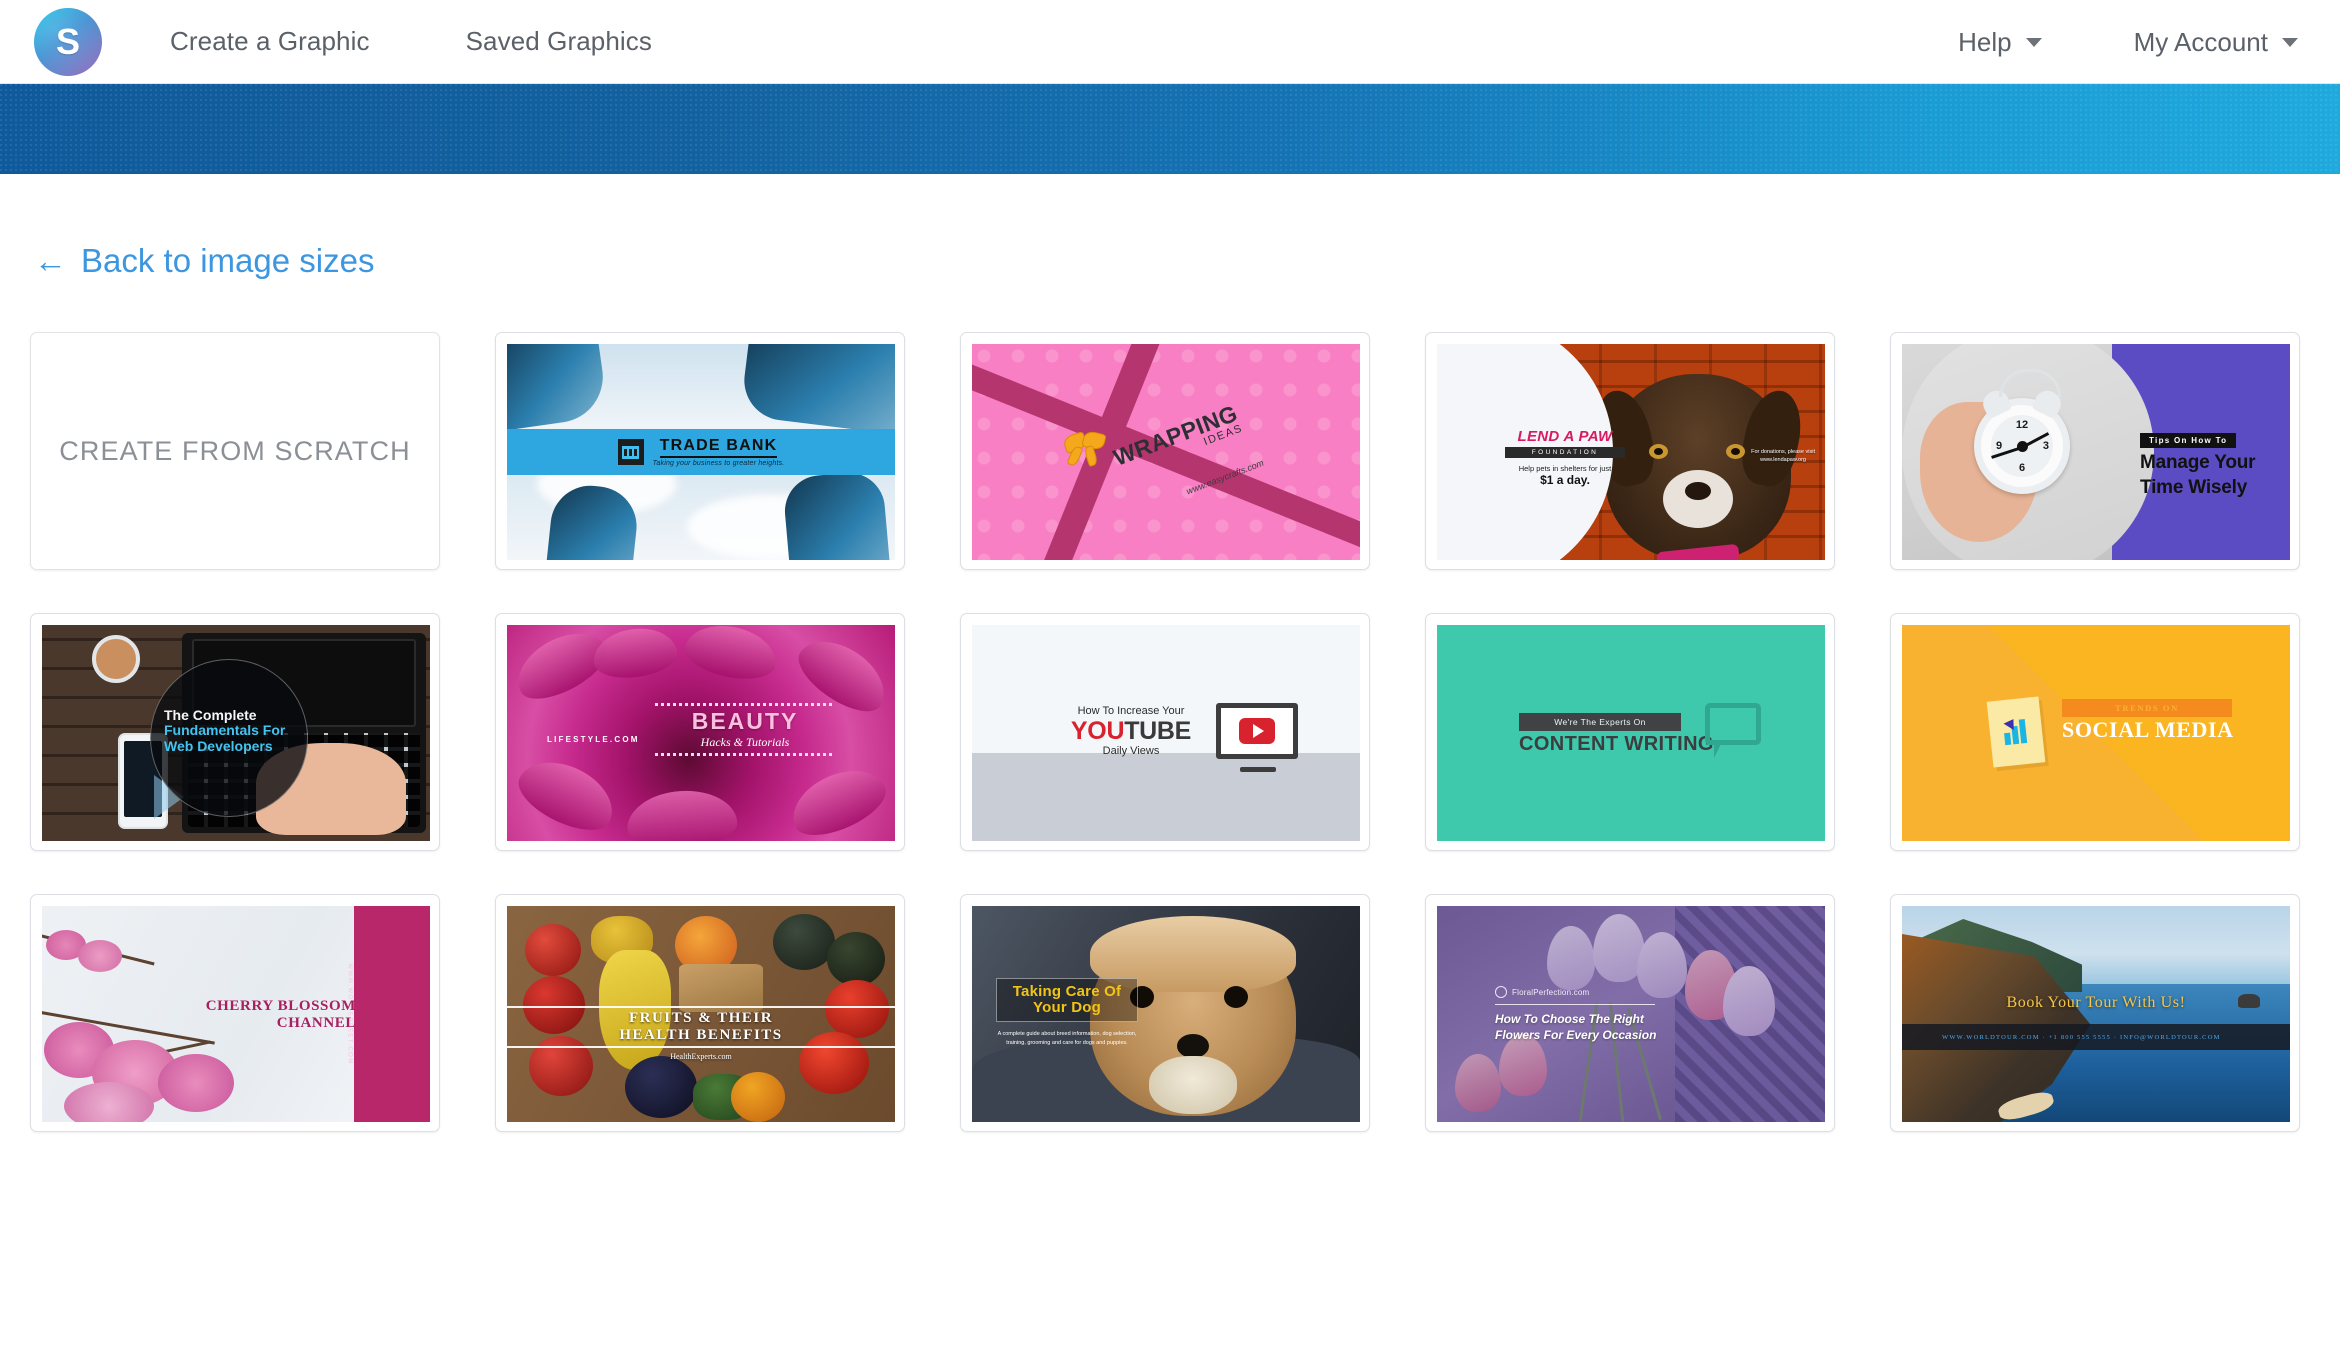  What do you see at coordinates (856, 959) in the screenshot?
I see `avocado-shape` at bounding box center [856, 959].